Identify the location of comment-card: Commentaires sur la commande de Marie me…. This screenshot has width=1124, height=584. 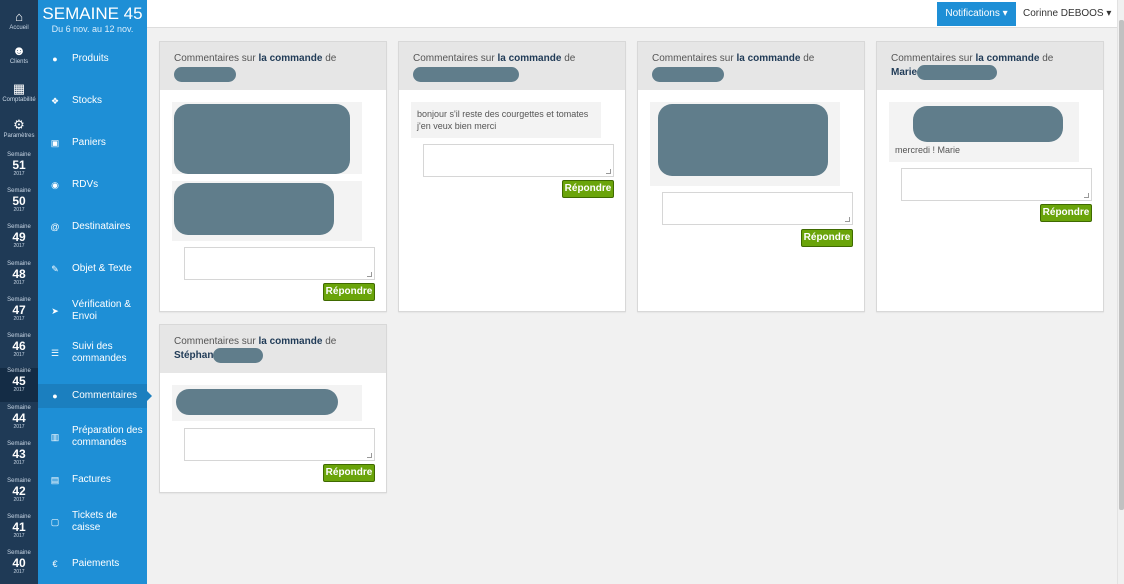
(990, 176).